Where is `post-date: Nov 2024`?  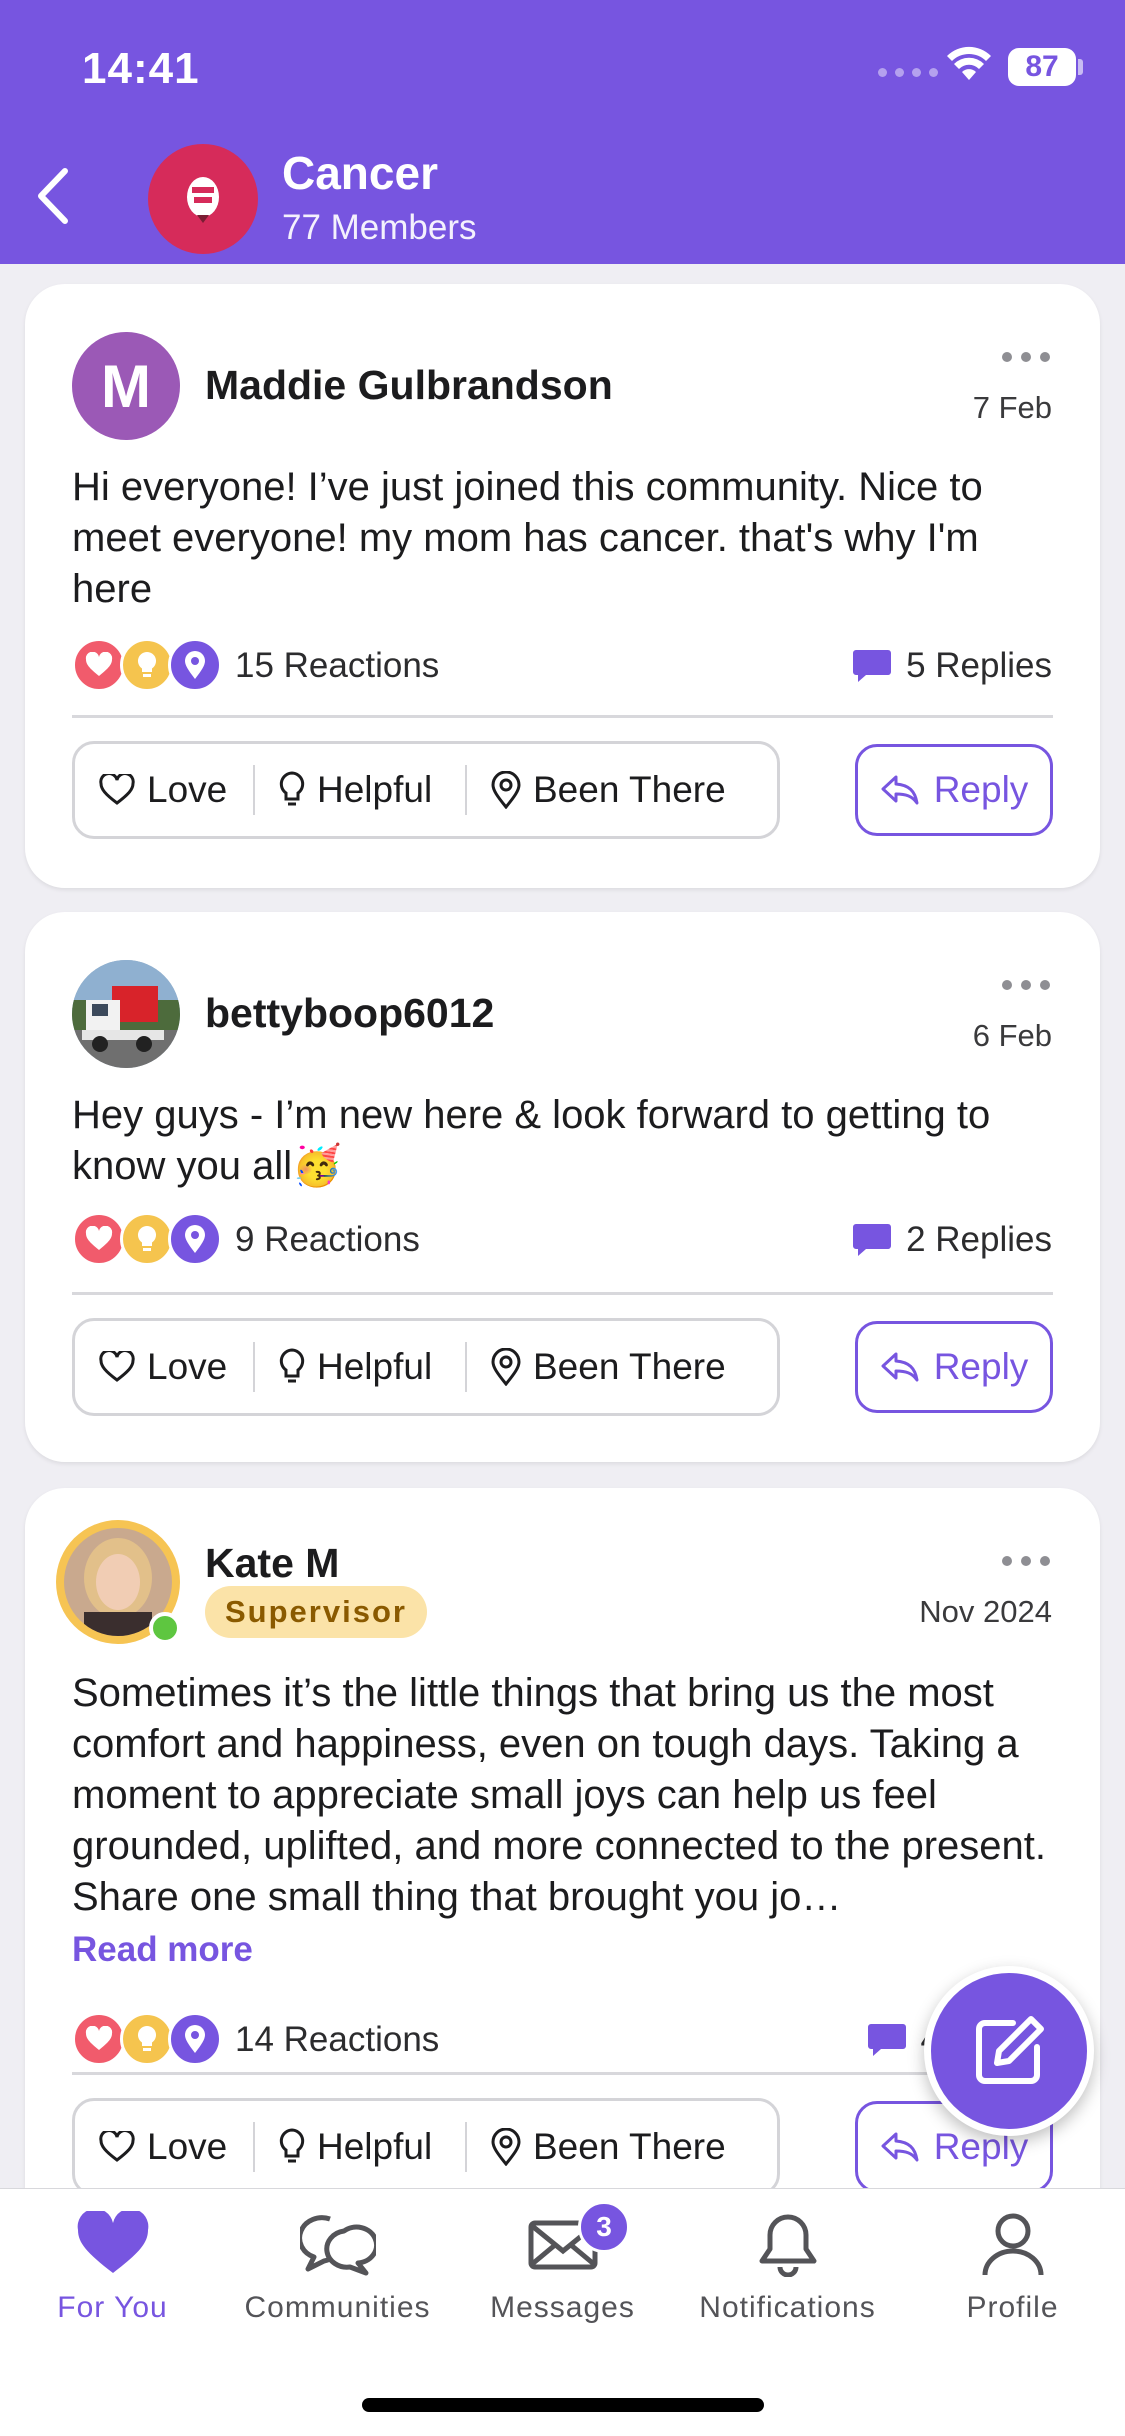 post-date: Nov 2024 is located at coordinates (985, 1611).